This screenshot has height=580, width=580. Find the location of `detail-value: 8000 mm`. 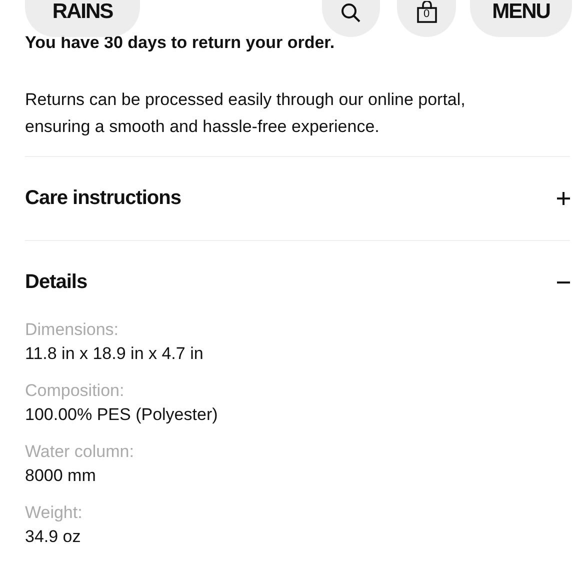

detail-value: 8000 mm is located at coordinates (61, 476).